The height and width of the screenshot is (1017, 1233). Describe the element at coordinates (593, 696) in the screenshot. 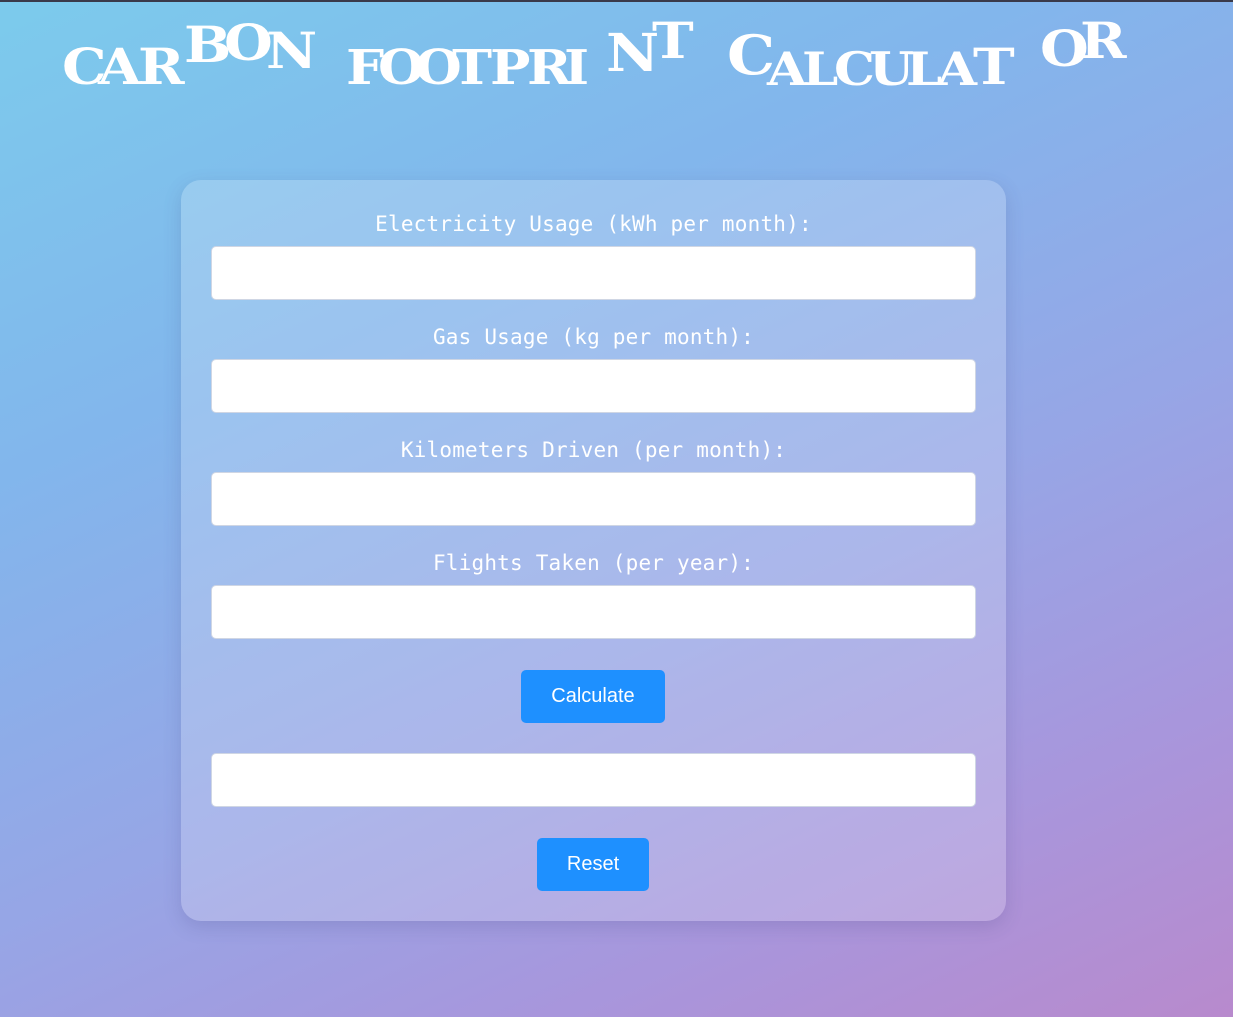

I see `calculate-button: Calculate` at that location.